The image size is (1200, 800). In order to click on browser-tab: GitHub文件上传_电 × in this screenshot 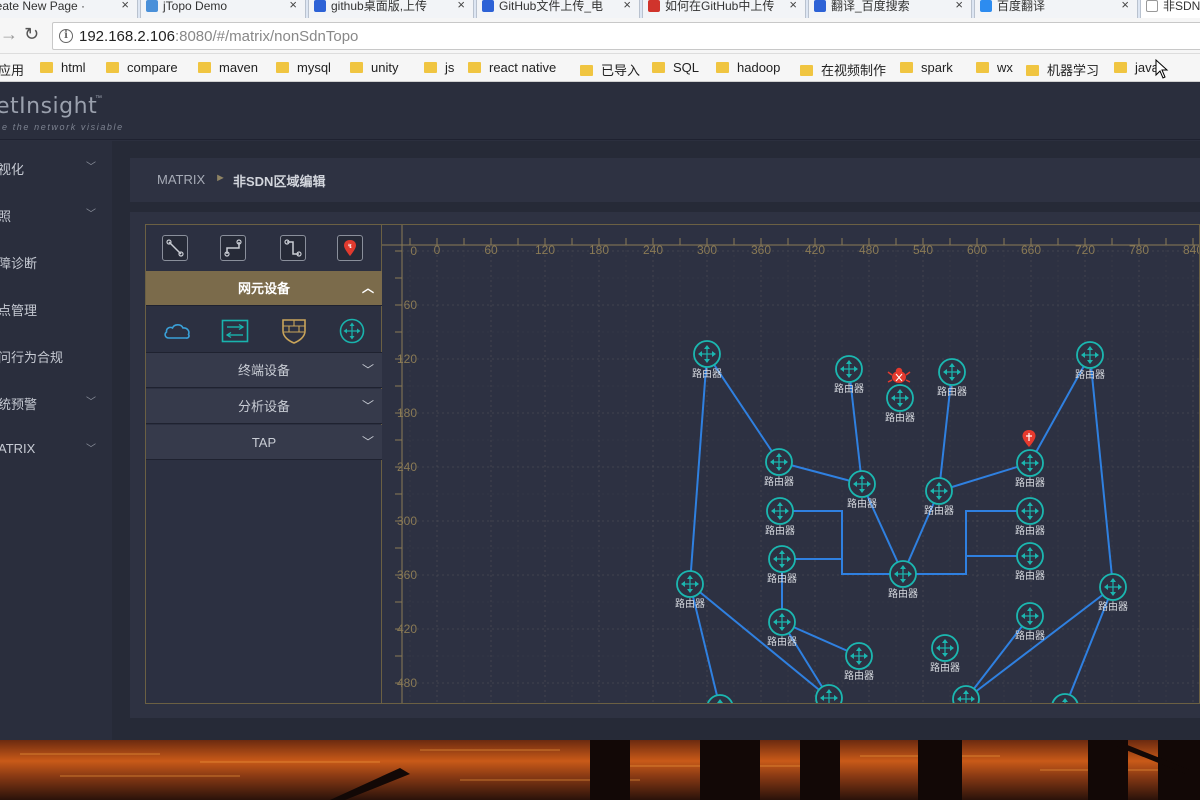, I will do `click(558, 9)`.